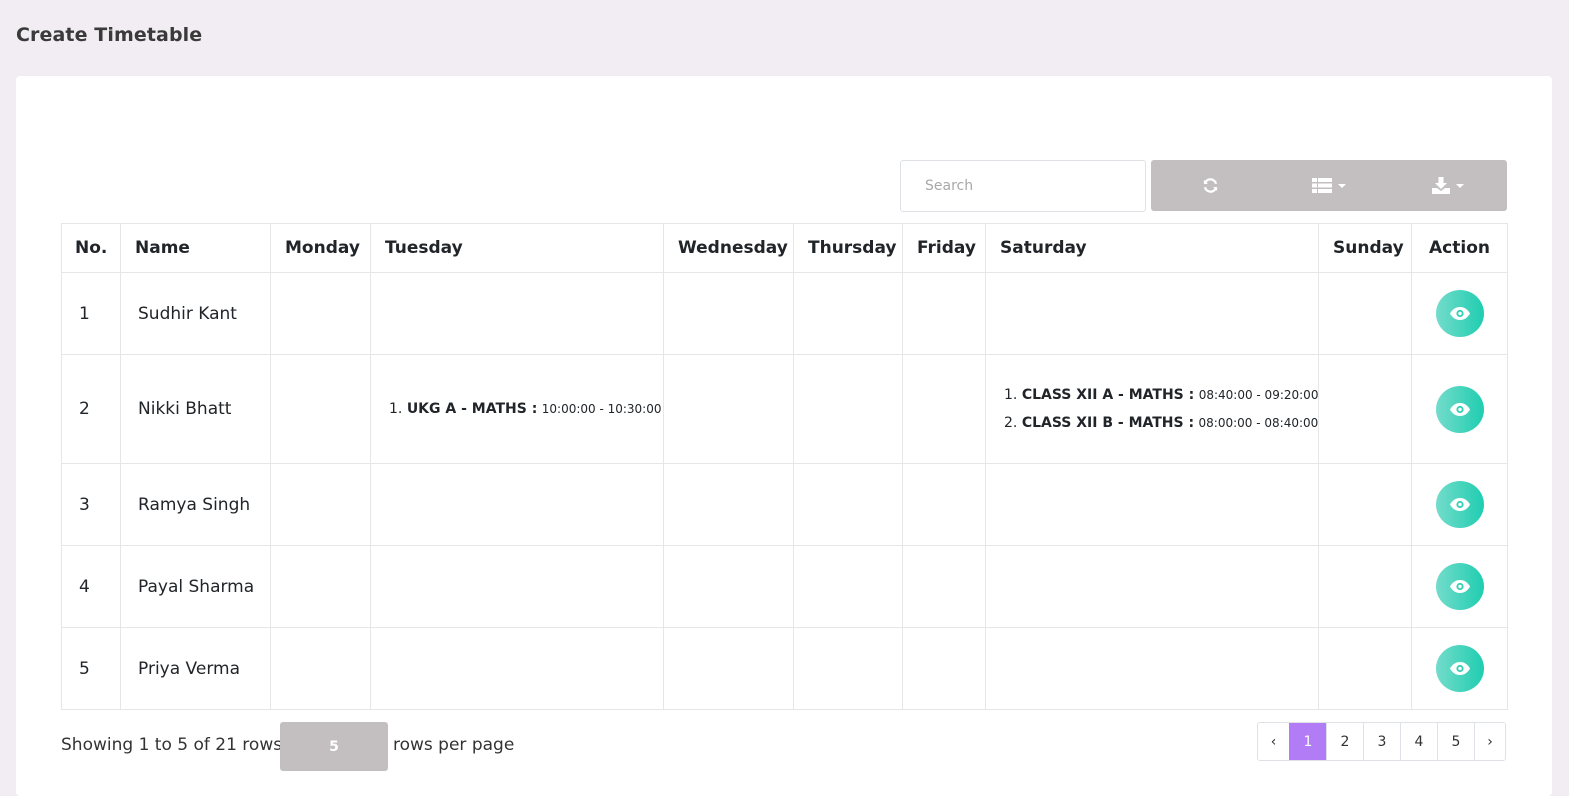 Image resolution: width=1569 pixels, height=796 pixels. What do you see at coordinates (1344, 741) in the screenshot?
I see `pagination-page-2: 2` at bounding box center [1344, 741].